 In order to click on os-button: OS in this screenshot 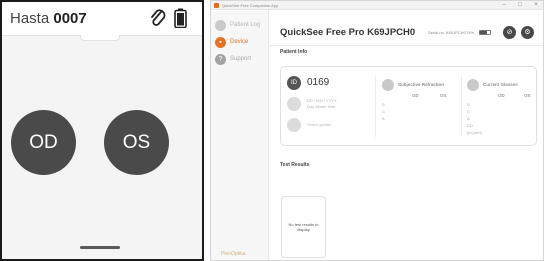, I will do `click(136, 142)`.